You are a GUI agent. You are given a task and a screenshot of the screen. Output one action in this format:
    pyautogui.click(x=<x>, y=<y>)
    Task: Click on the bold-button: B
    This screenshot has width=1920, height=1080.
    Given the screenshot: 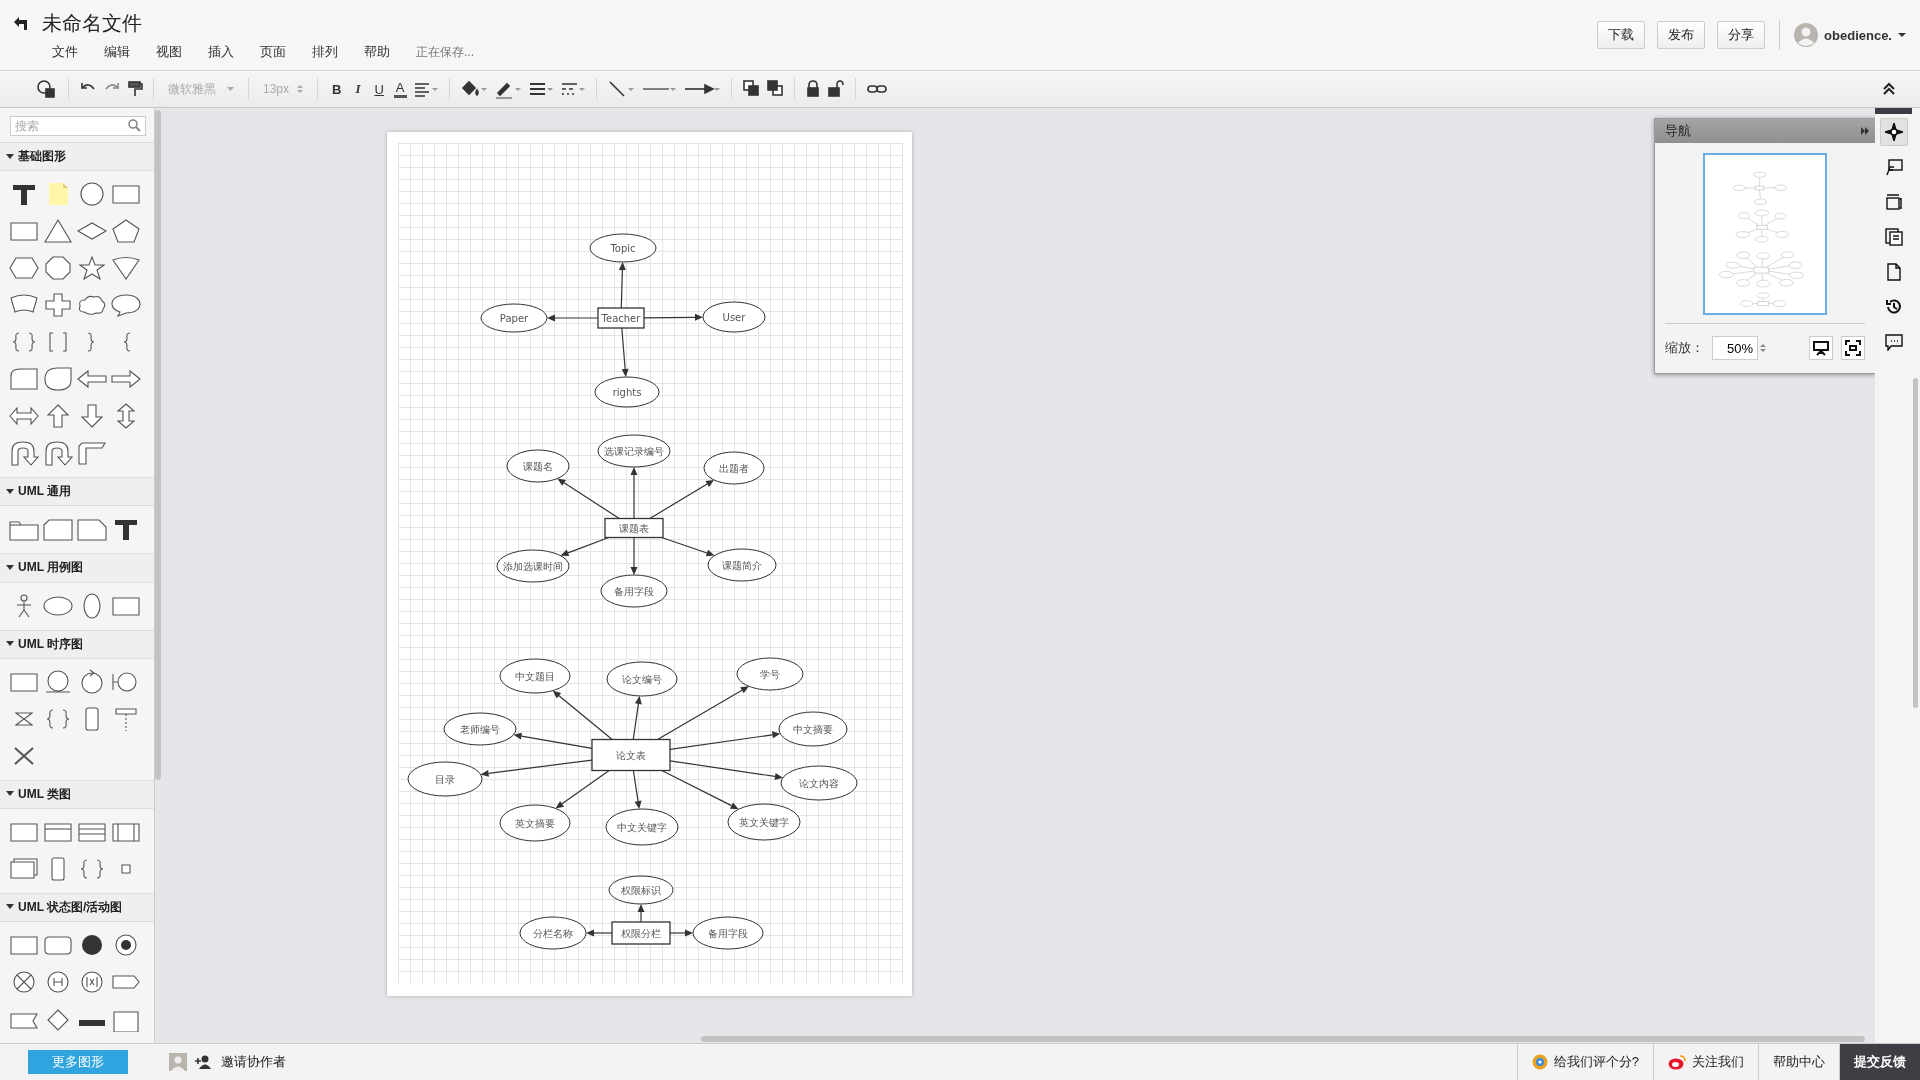 What is the action you would take?
    pyautogui.click(x=337, y=89)
    